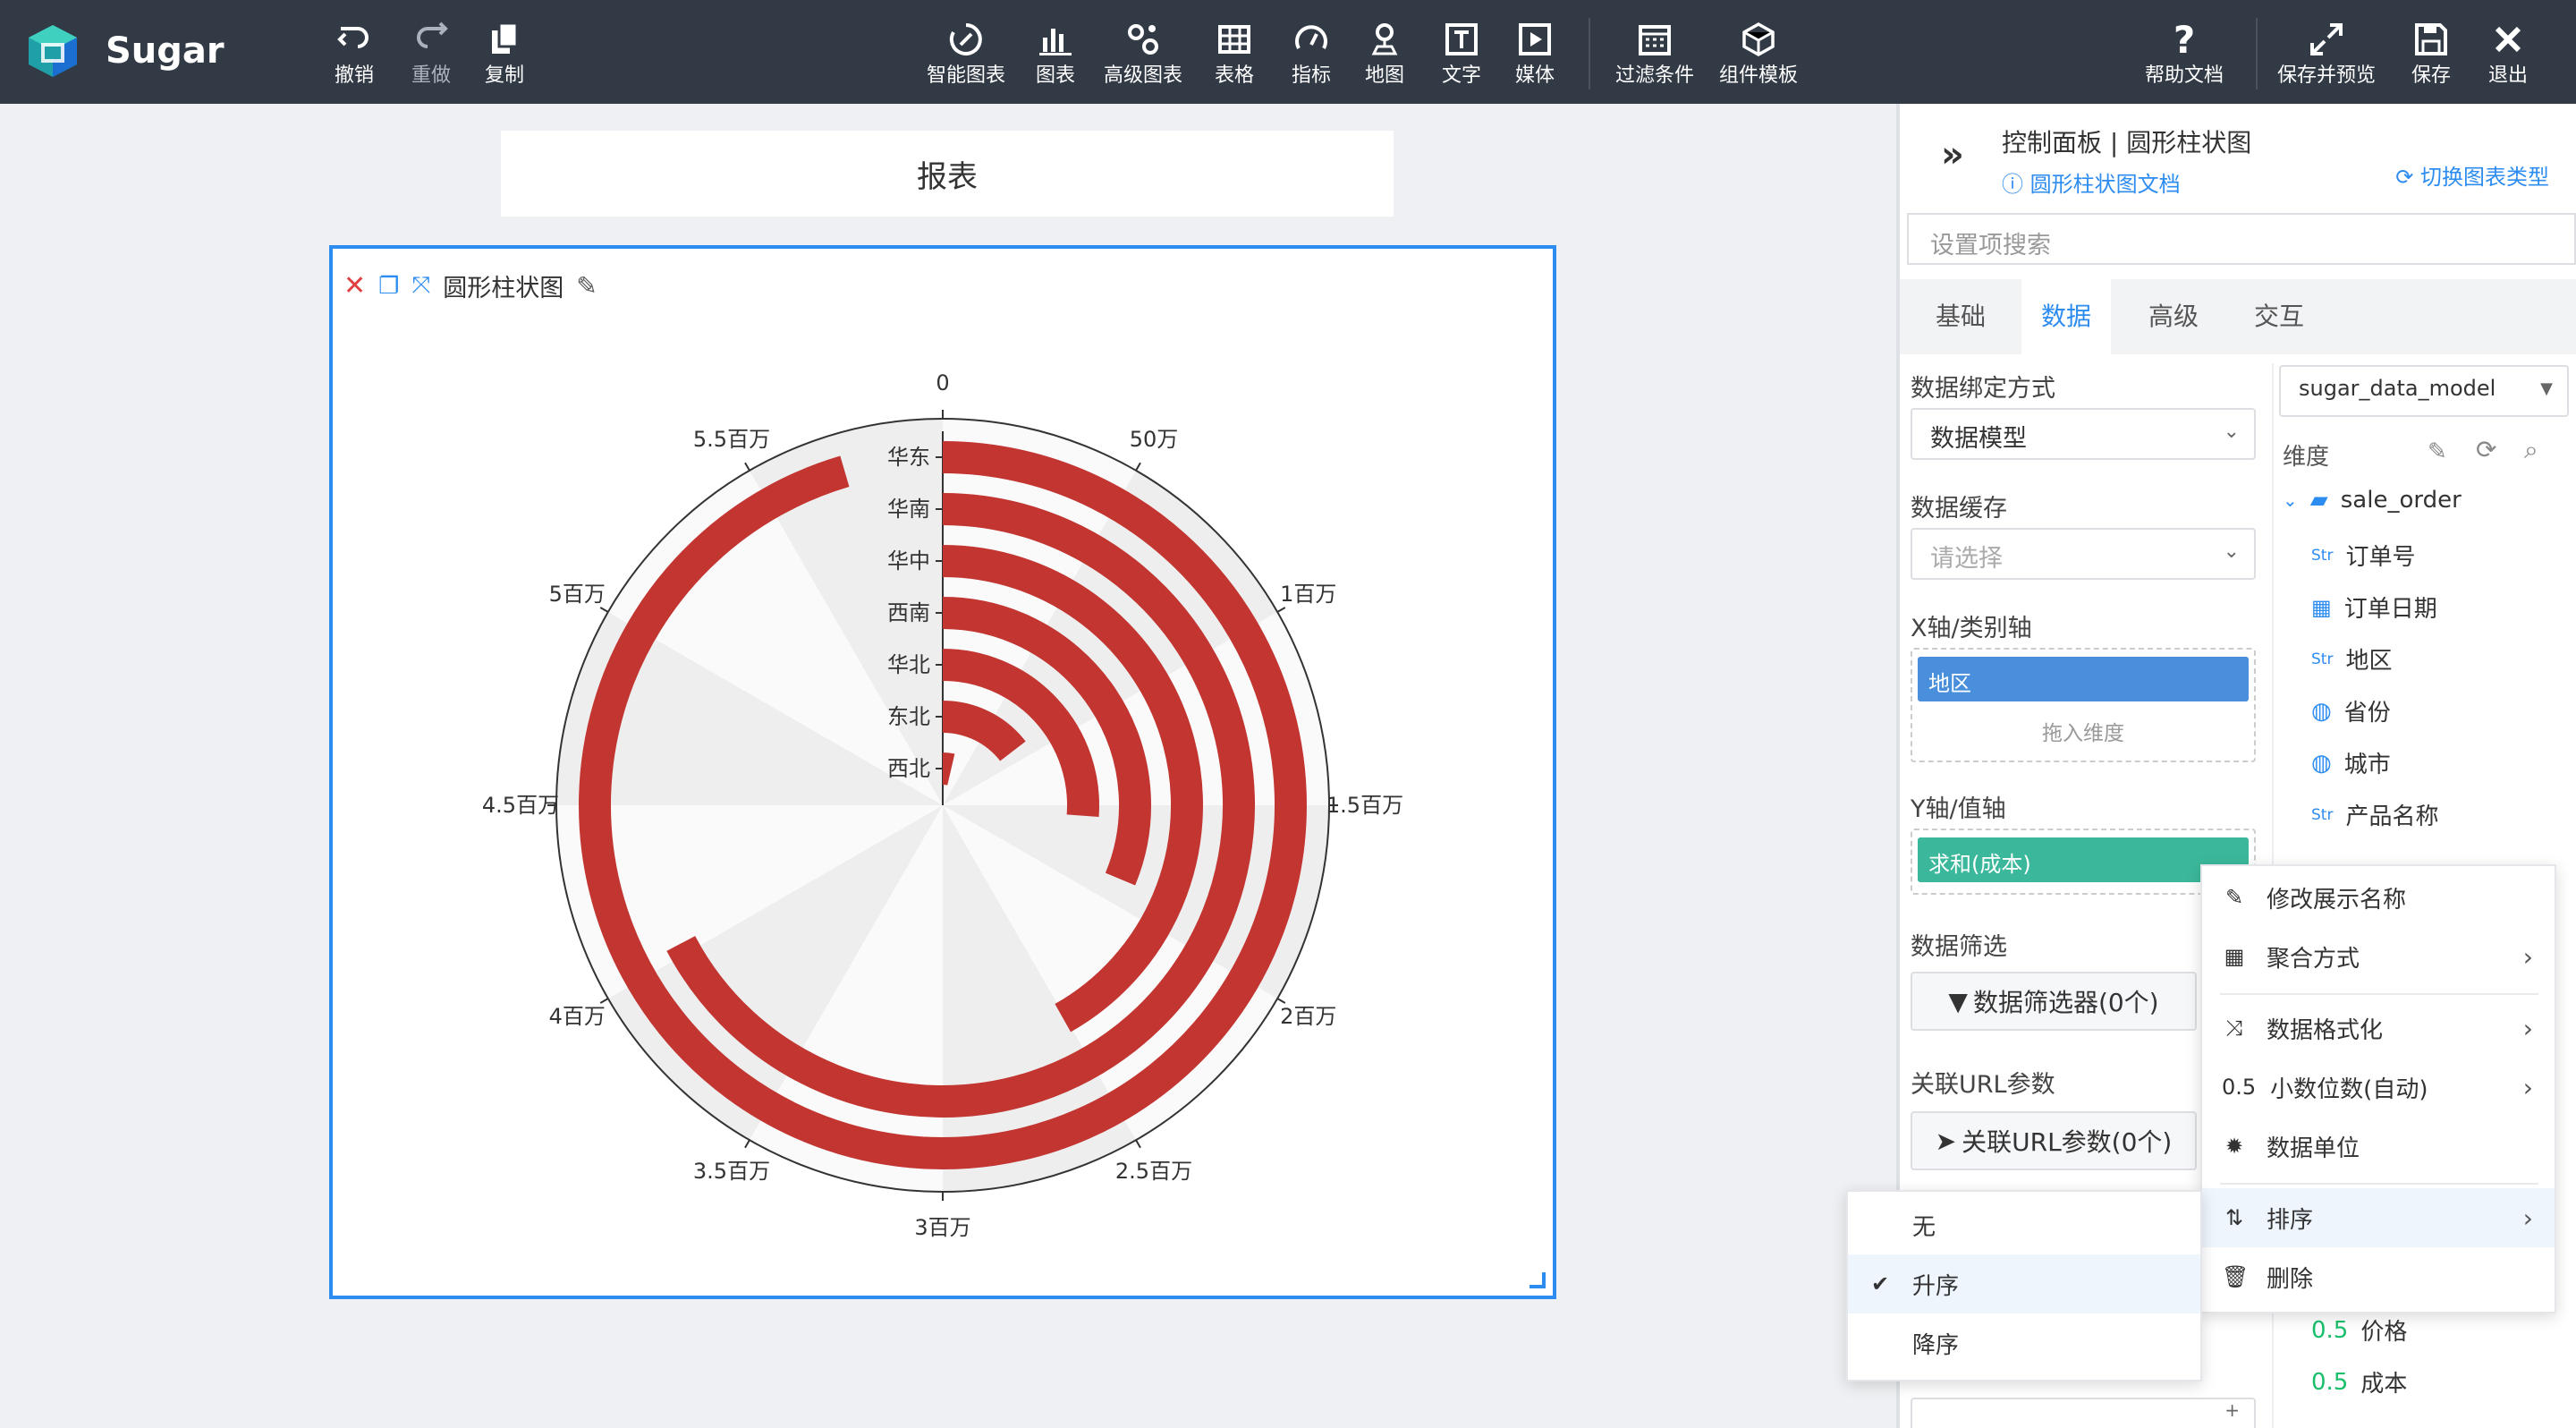 The image size is (2576, 1428). What do you see at coordinates (2313, 1149) in the screenshot?
I see `menu-item-label: 数据单位` at bounding box center [2313, 1149].